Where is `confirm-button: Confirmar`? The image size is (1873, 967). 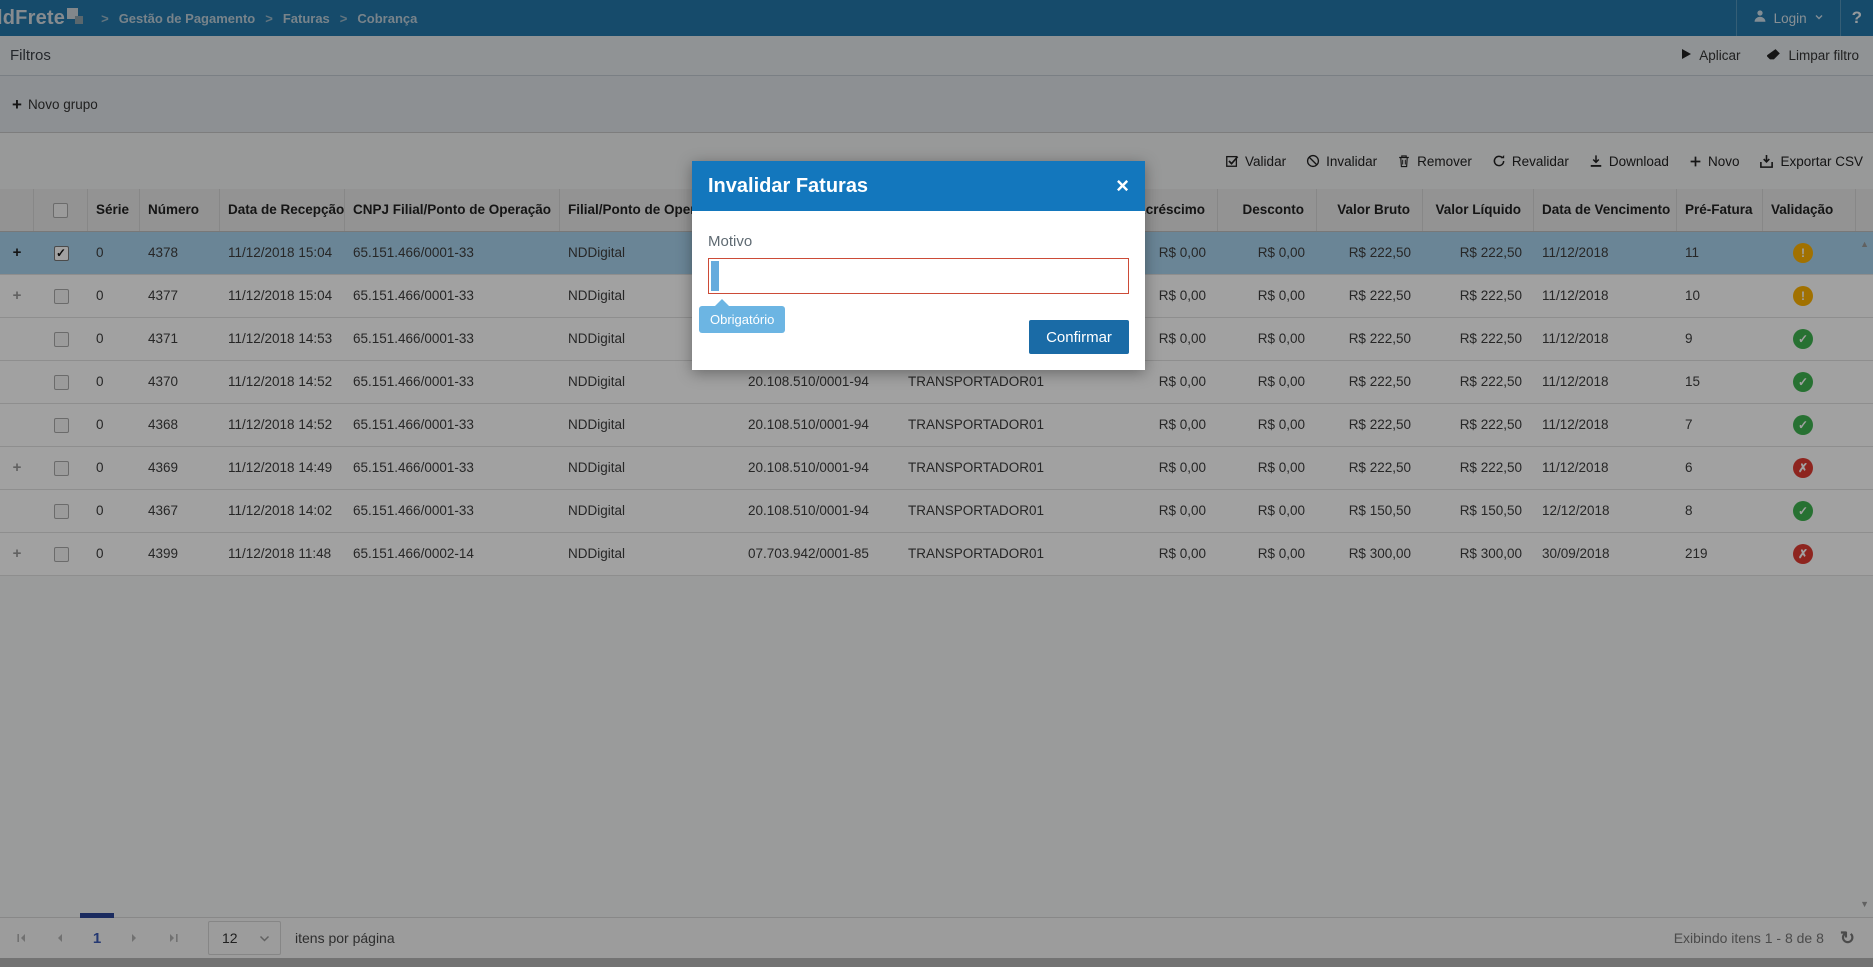 confirm-button: Confirmar is located at coordinates (1079, 337).